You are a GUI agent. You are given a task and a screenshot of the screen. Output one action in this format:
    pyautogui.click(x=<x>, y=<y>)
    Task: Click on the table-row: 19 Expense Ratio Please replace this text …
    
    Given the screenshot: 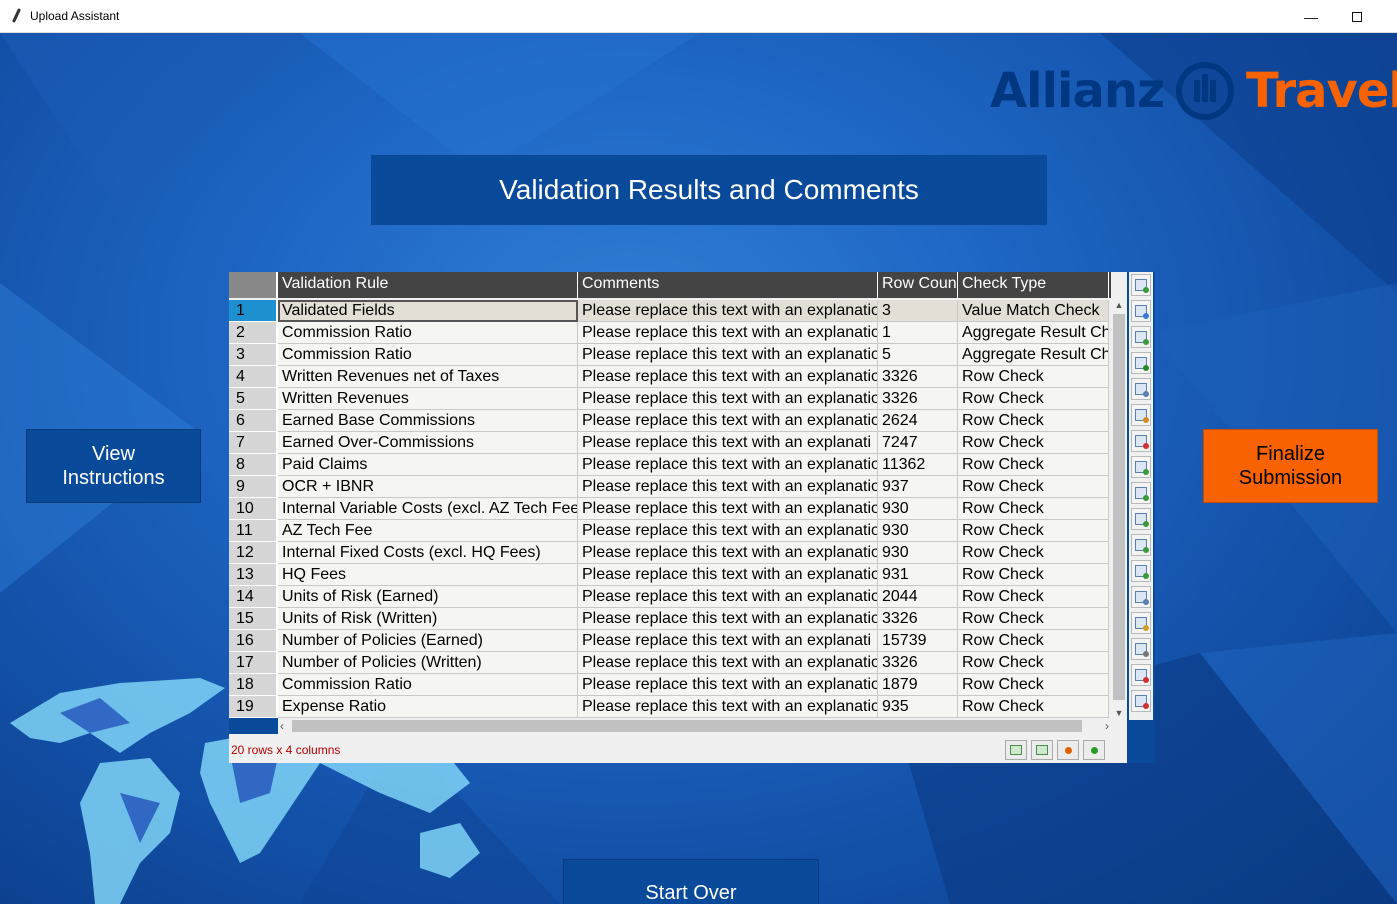 What is the action you would take?
    pyautogui.click(x=670, y=707)
    